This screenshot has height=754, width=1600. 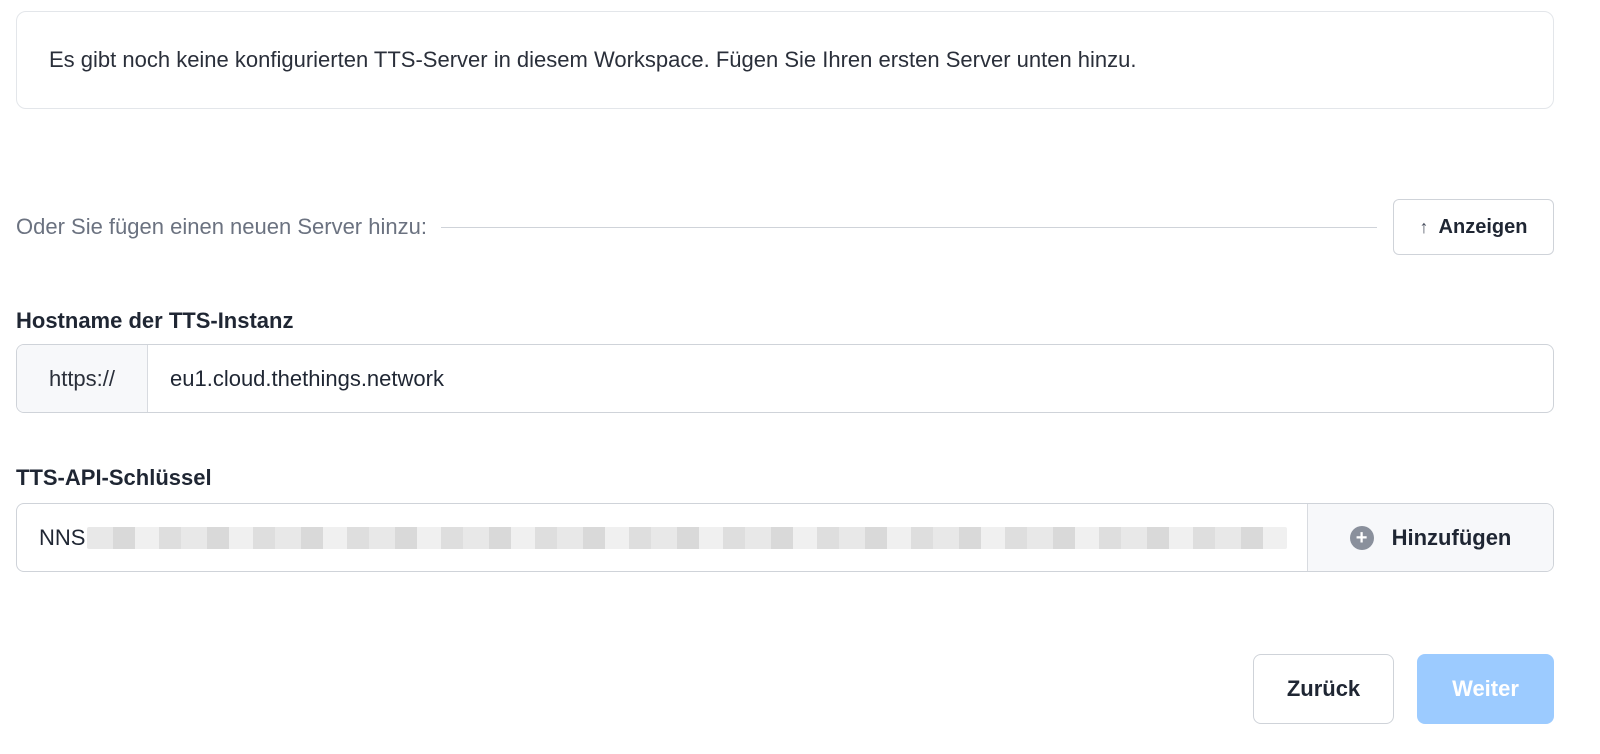 I want to click on api-key-input-group: NNS + Hinzufügen, so click(x=785, y=537).